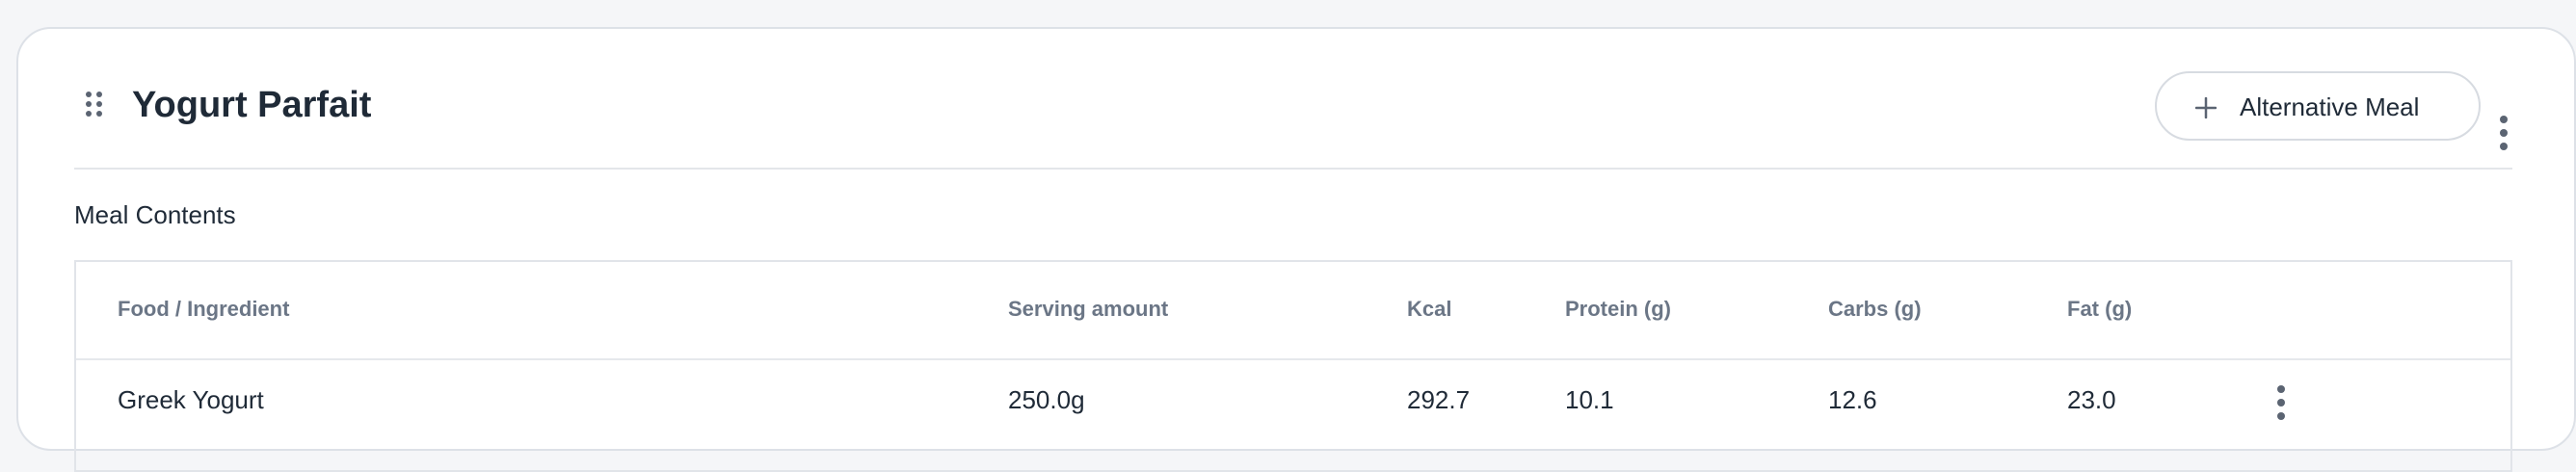  I want to click on header-serving: Serving amount, so click(1089, 309).